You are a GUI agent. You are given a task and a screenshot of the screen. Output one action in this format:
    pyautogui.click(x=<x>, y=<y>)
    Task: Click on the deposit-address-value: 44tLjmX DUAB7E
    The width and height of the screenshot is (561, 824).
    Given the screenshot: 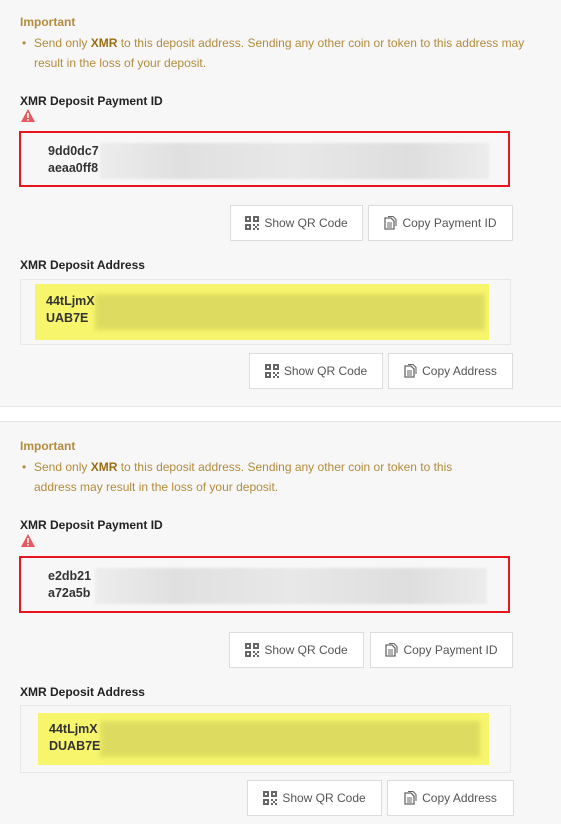 What is the action you would take?
    pyautogui.click(x=74, y=738)
    